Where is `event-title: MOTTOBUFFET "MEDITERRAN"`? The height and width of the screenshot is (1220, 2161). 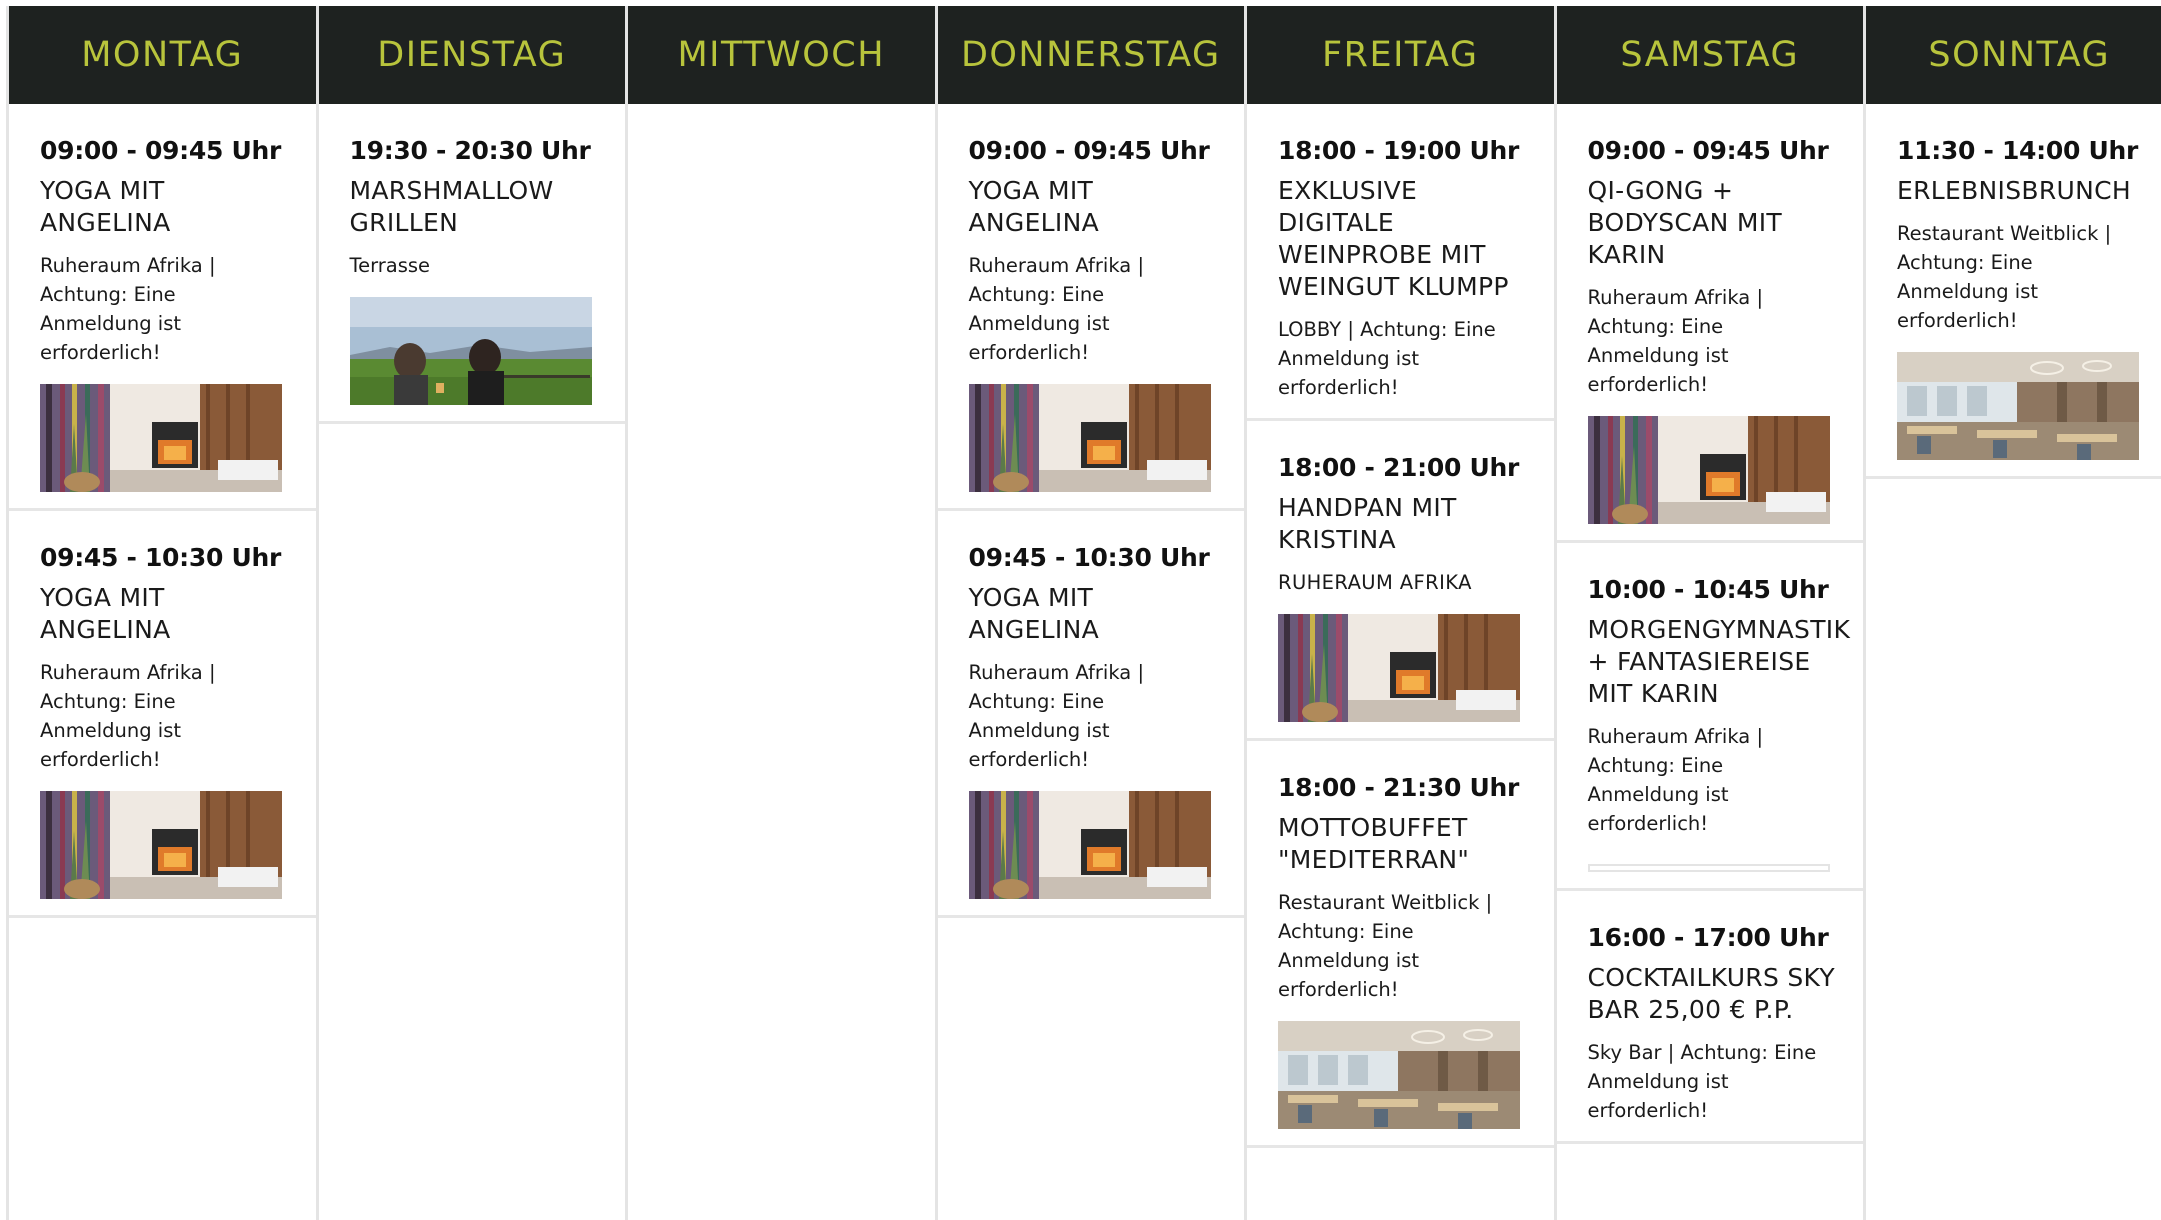
event-title: MOTTOBUFFET "MEDITERRAN" is located at coordinates (1402, 844).